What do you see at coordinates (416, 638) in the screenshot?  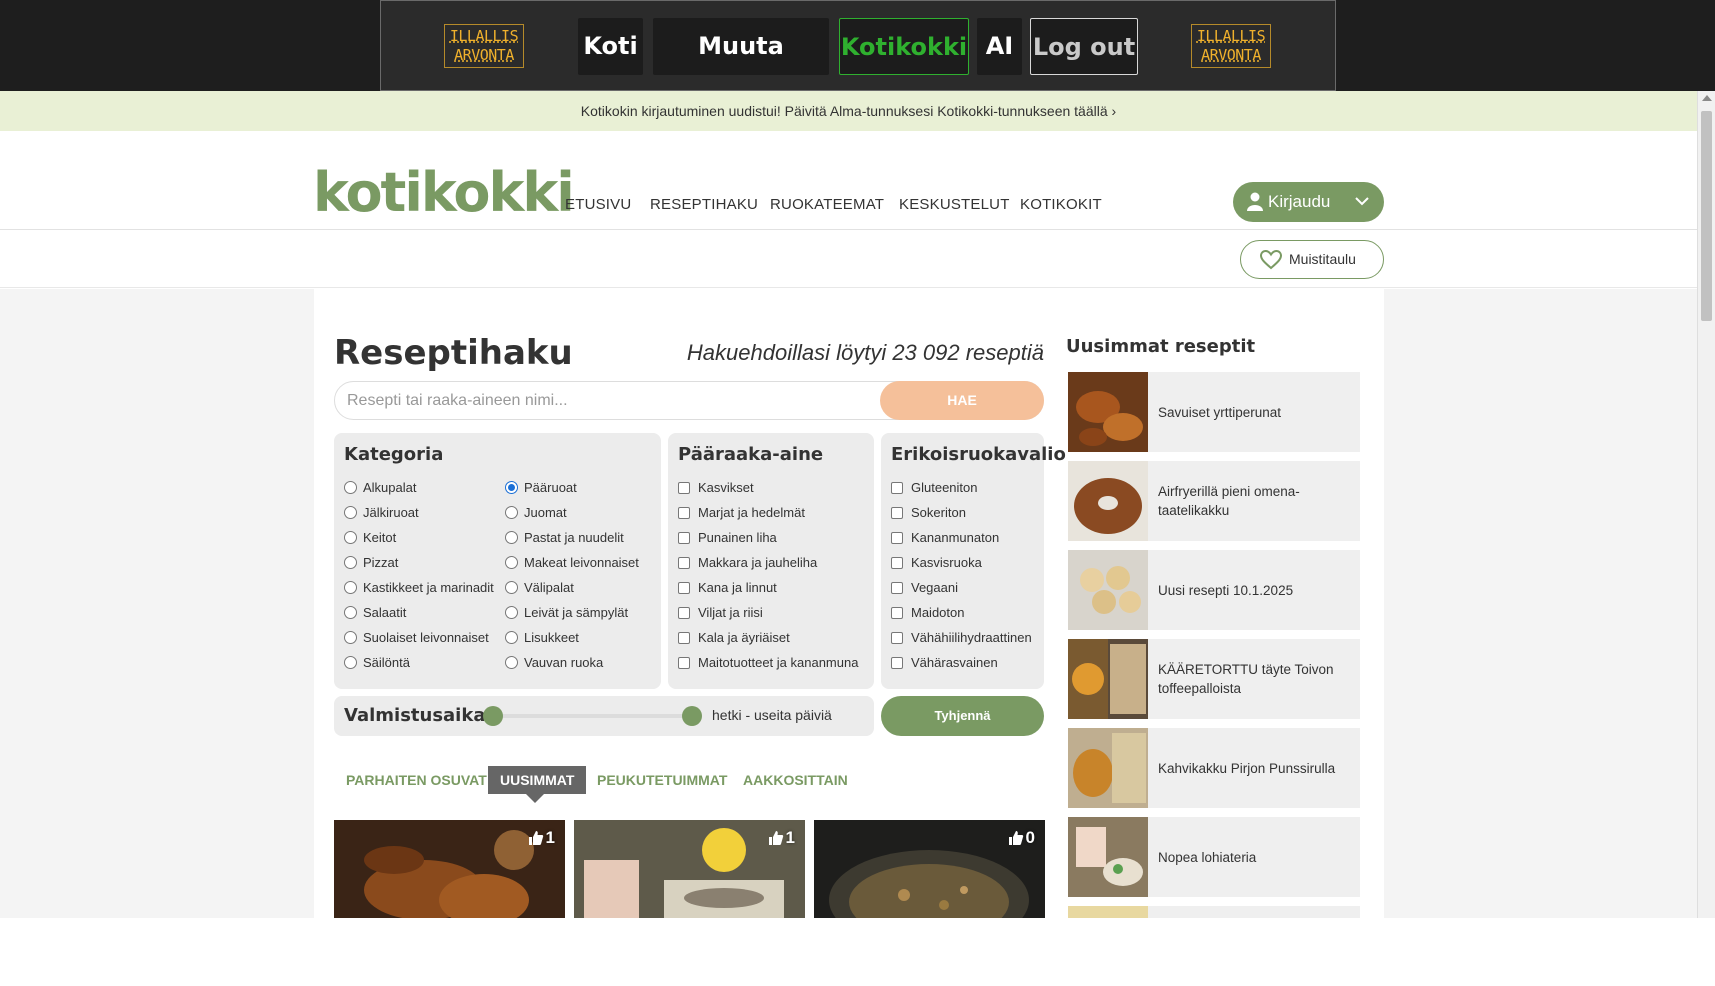 I see `category-option: Suolaiset leivonnaiset` at bounding box center [416, 638].